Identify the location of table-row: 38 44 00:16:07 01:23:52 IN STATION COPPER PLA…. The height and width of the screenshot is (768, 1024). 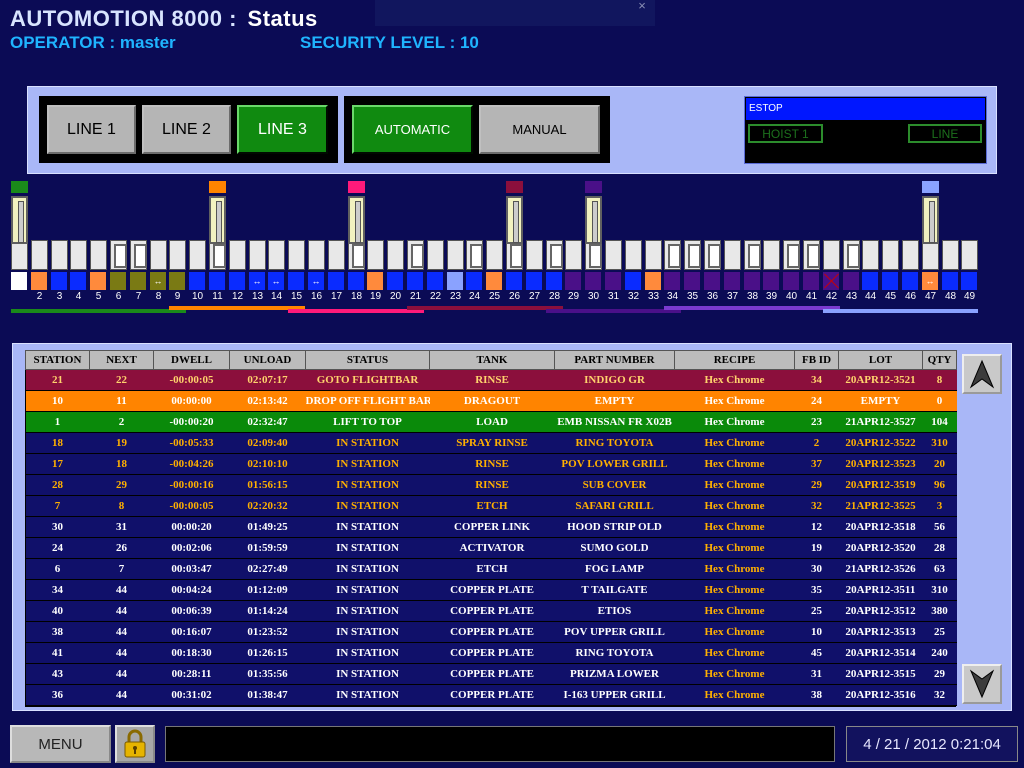
(491, 632).